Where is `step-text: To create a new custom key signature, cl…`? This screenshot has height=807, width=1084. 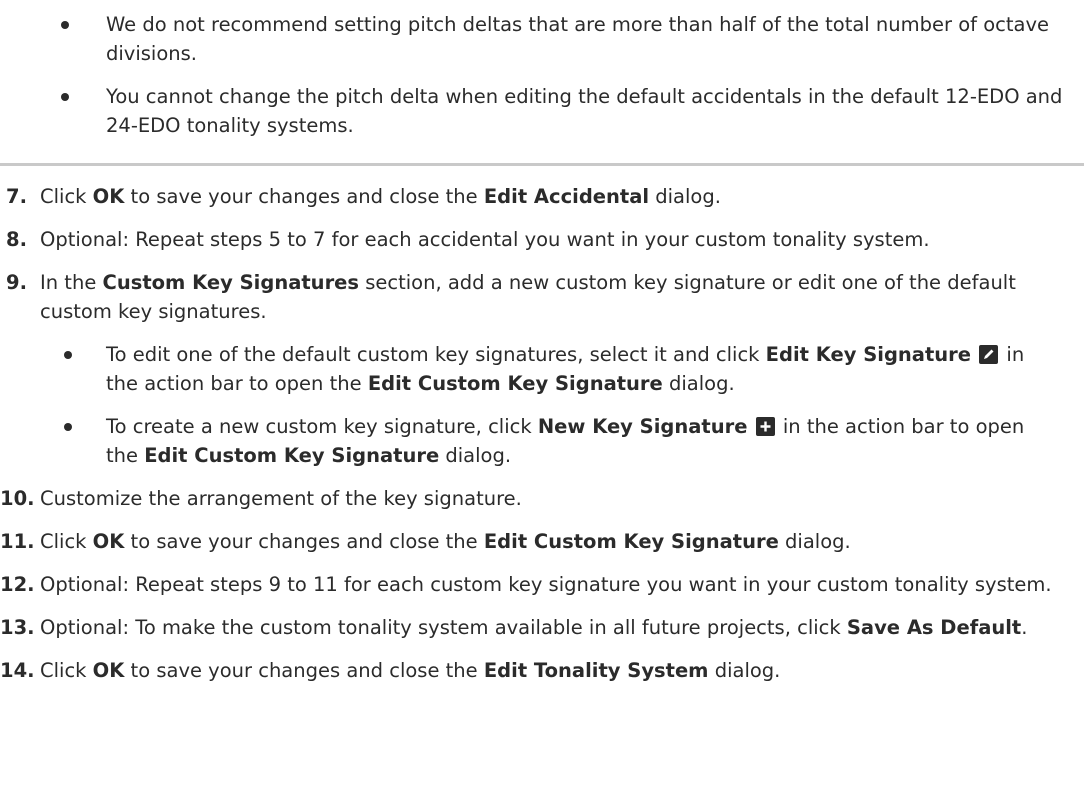 step-text: To create a new custom key signature, cl… is located at coordinates (322, 426).